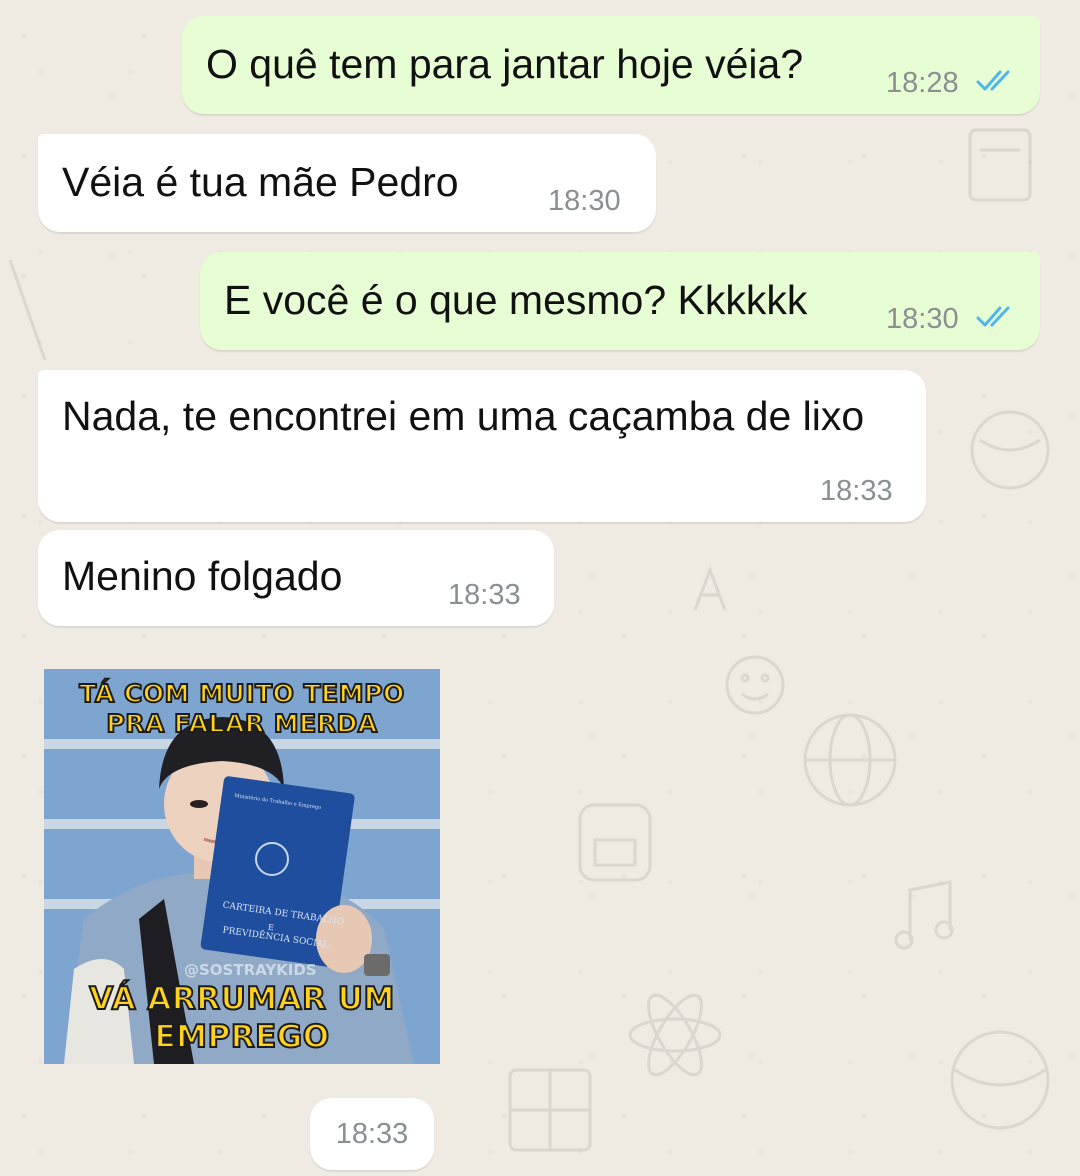  What do you see at coordinates (710, 588) in the screenshot?
I see `abc-doodle-icon` at bounding box center [710, 588].